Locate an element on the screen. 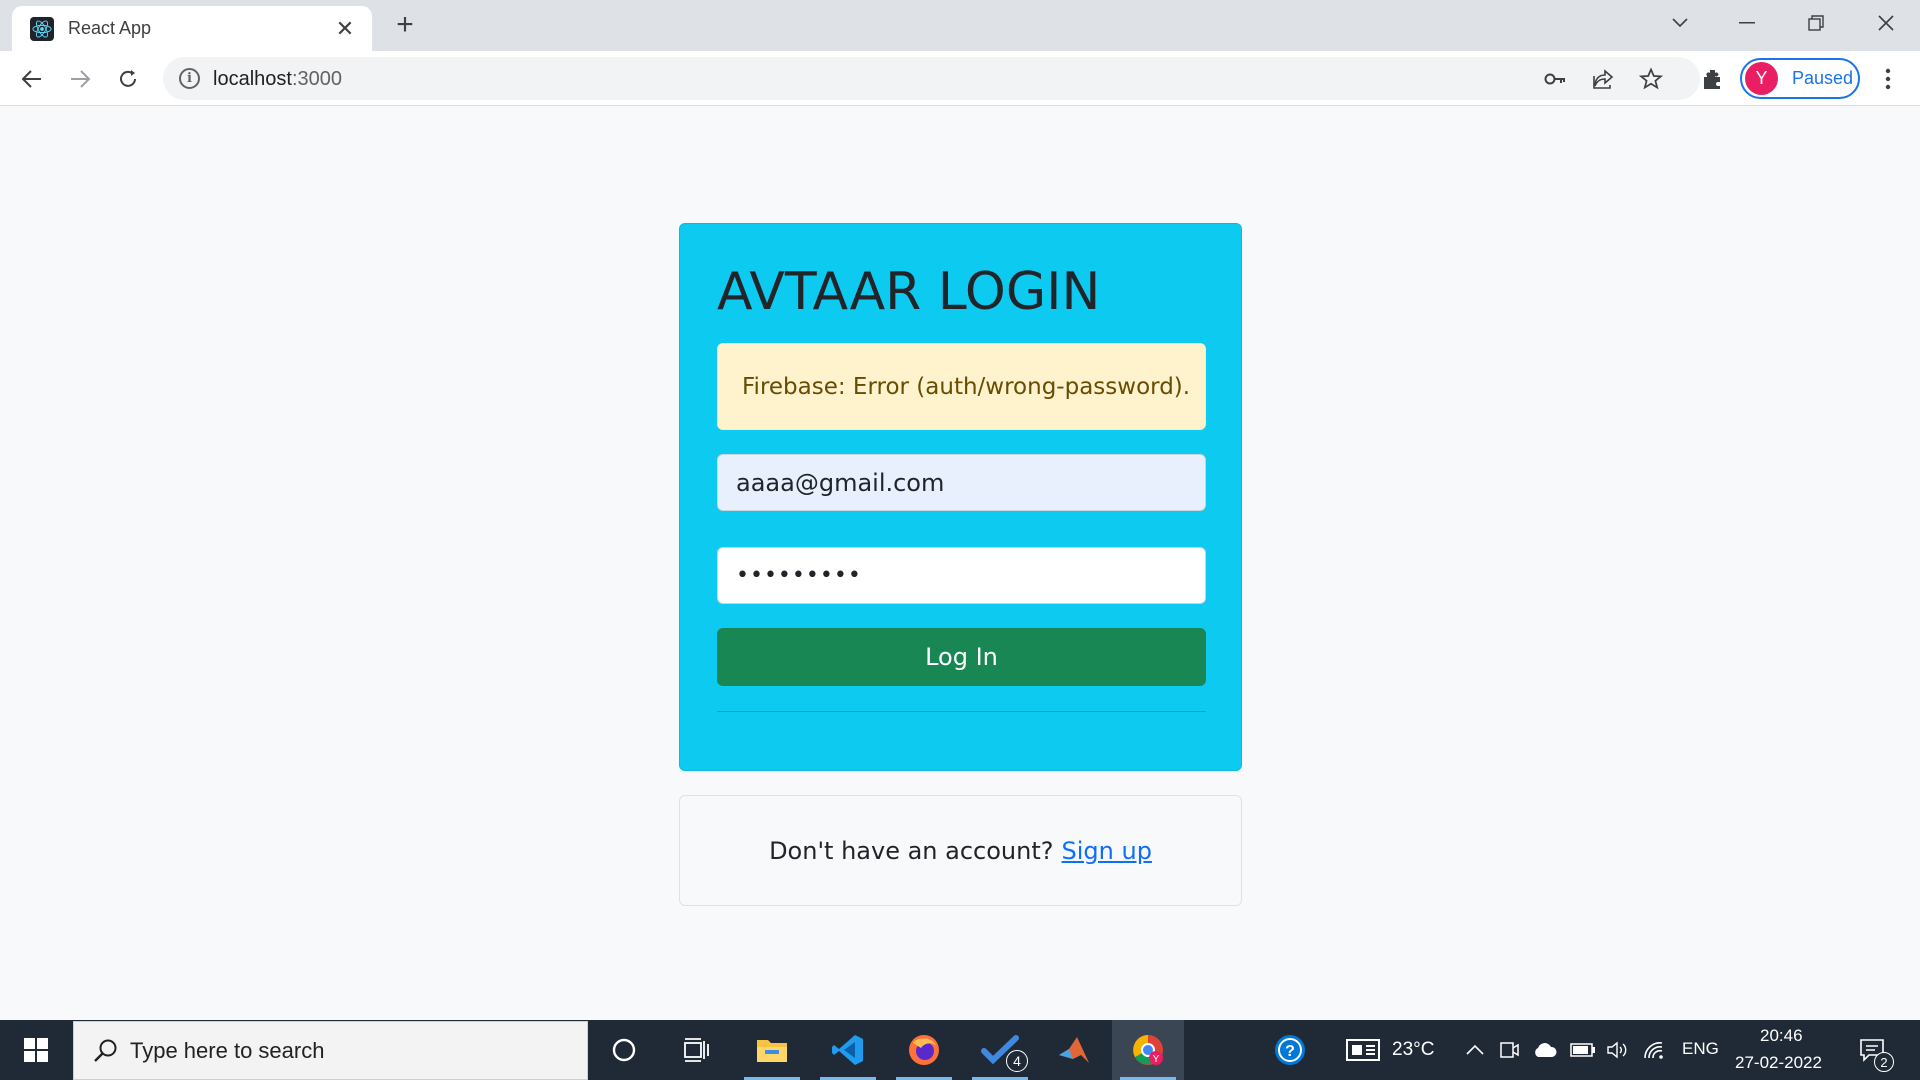  chrome-icon: Y is located at coordinates (1148, 1050).